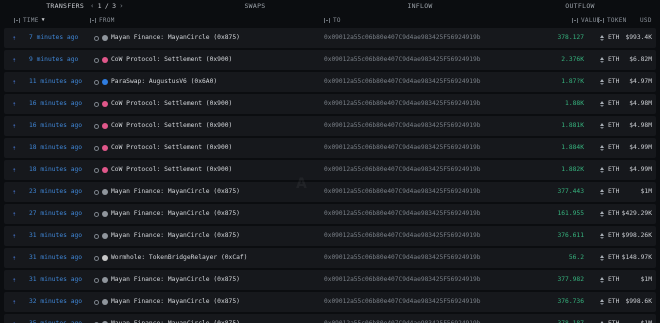  Describe the element at coordinates (255, 6) in the screenshot. I see `tab-swaps: SWAPS` at that location.